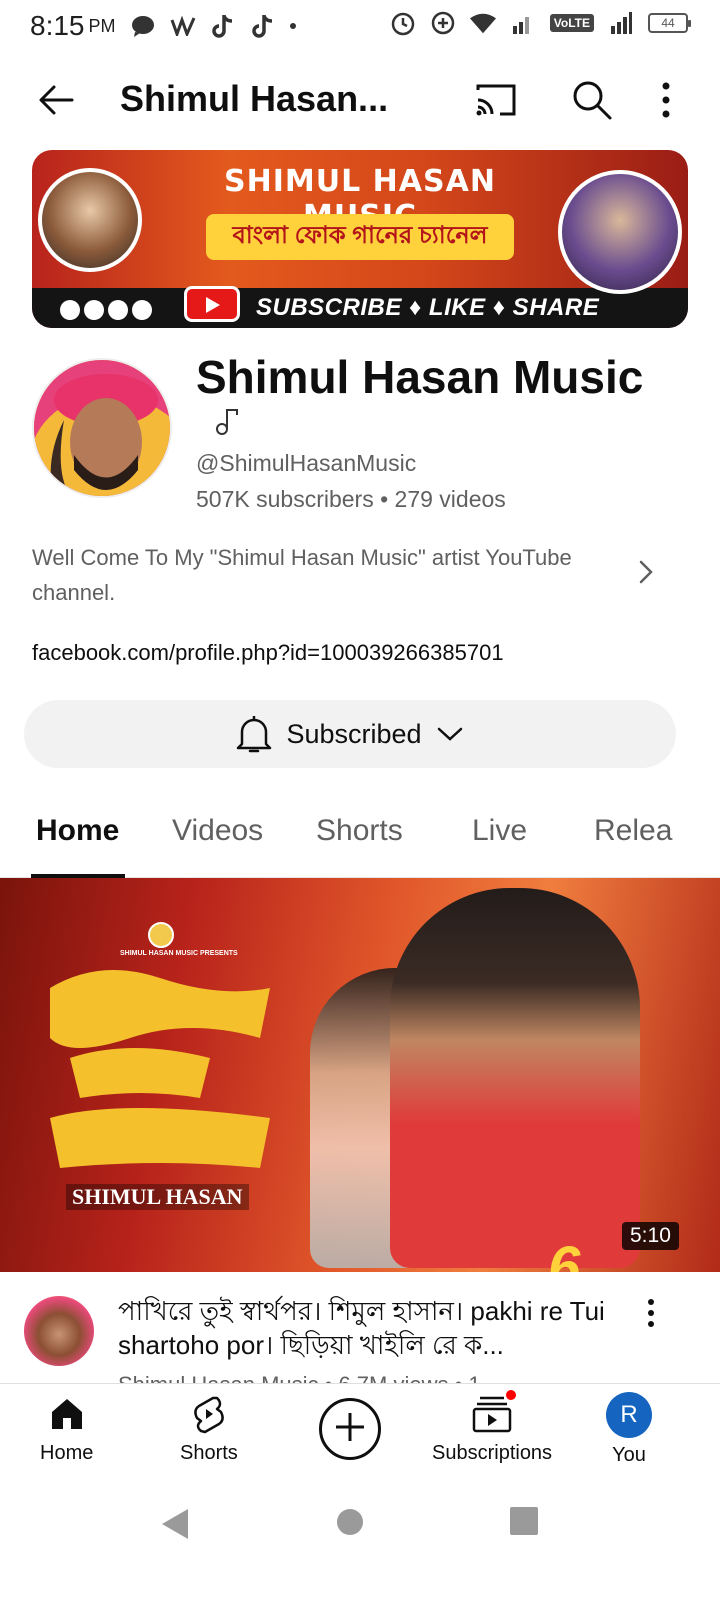 The width and height of the screenshot is (720, 1612). I want to click on nav-shorts: Shorts, so click(209, 1428).